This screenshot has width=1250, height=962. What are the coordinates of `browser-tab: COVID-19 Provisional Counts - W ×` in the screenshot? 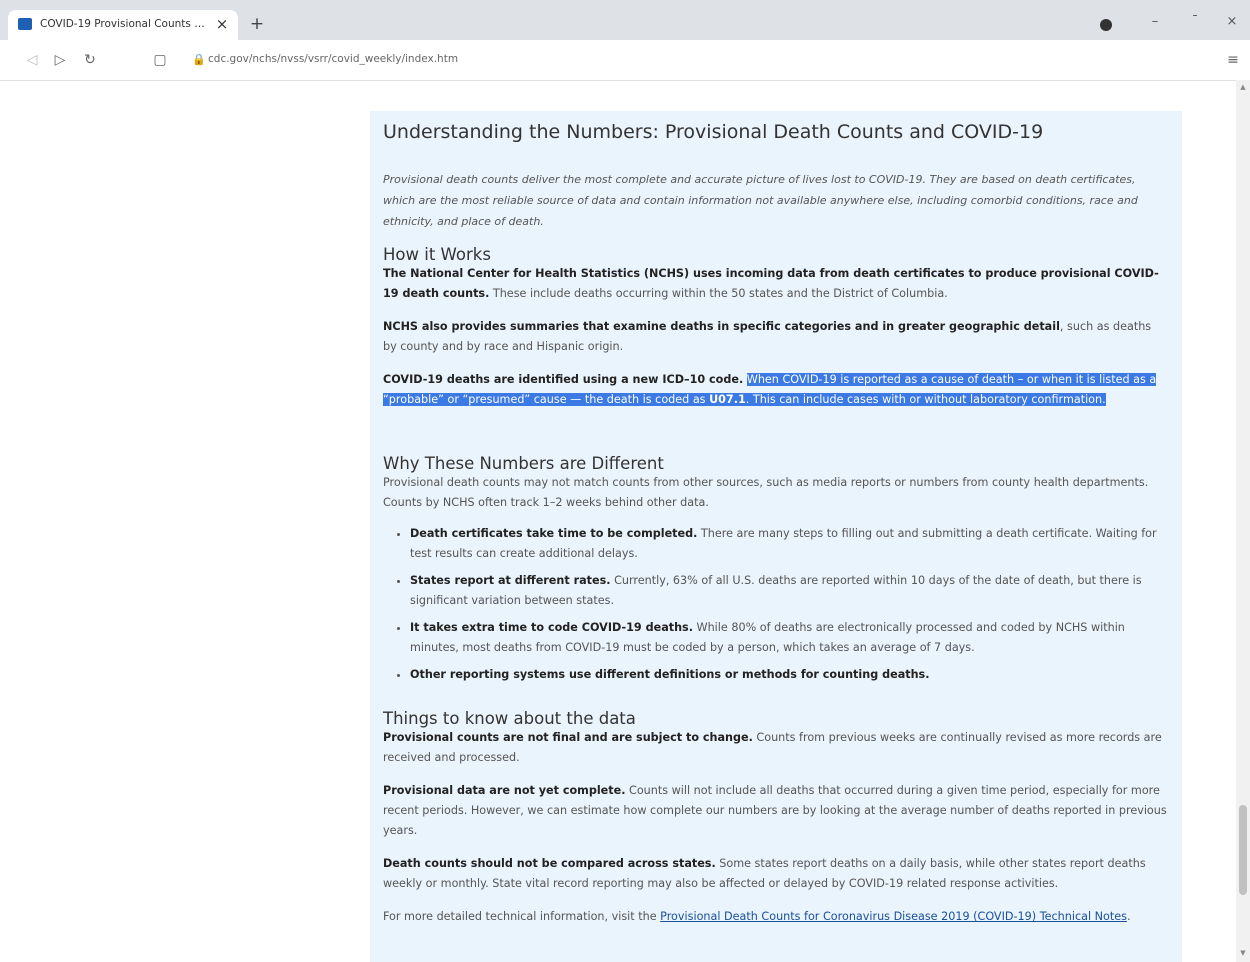 It's located at (123, 25).